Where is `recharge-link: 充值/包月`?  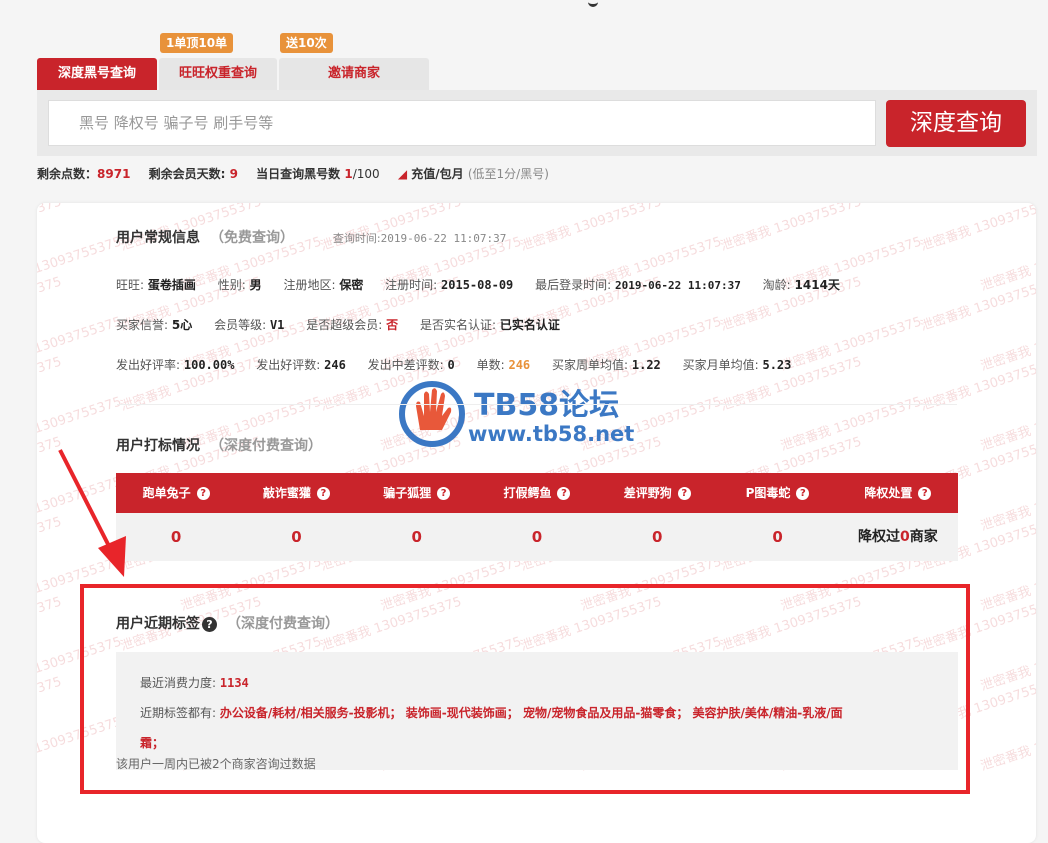
recharge-link: 充值/包月 is located at coordinates (437, 174).